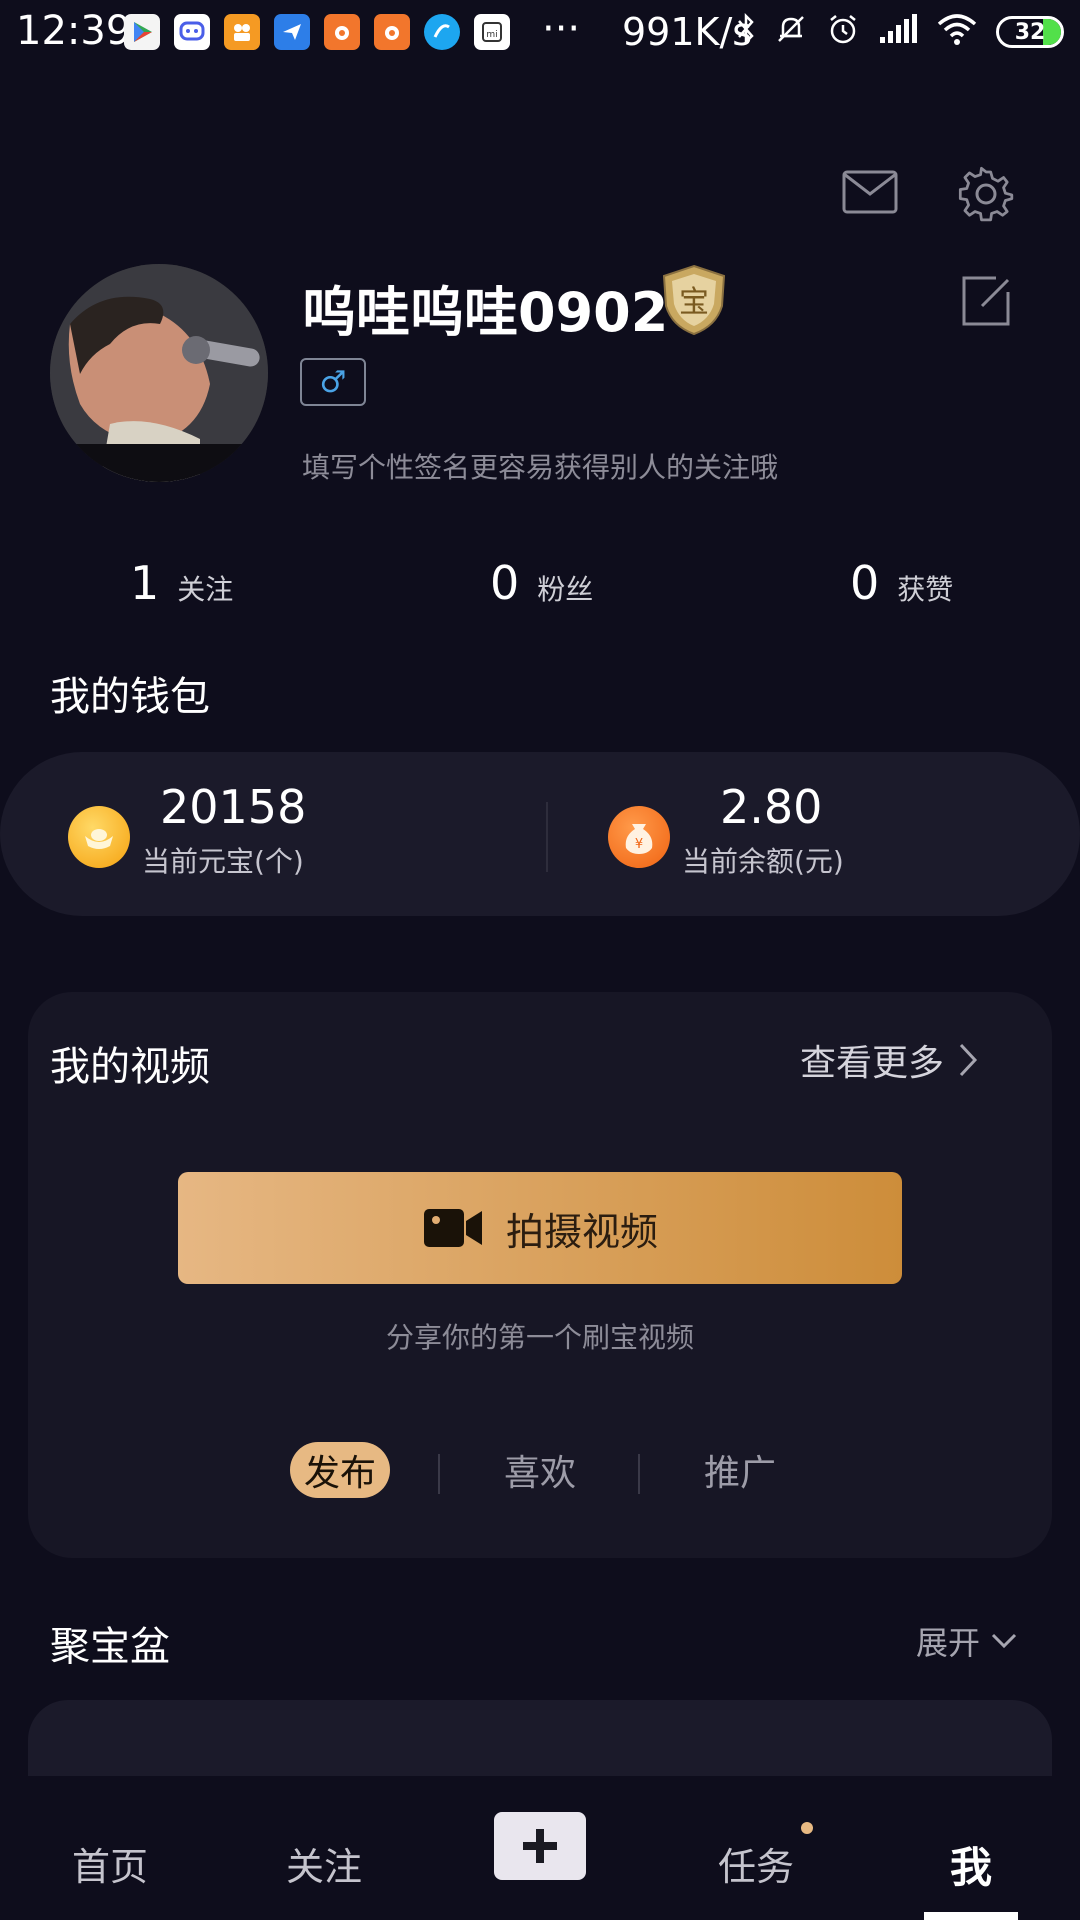  I want to click on chevron-right-icon, so click(968, 1060).